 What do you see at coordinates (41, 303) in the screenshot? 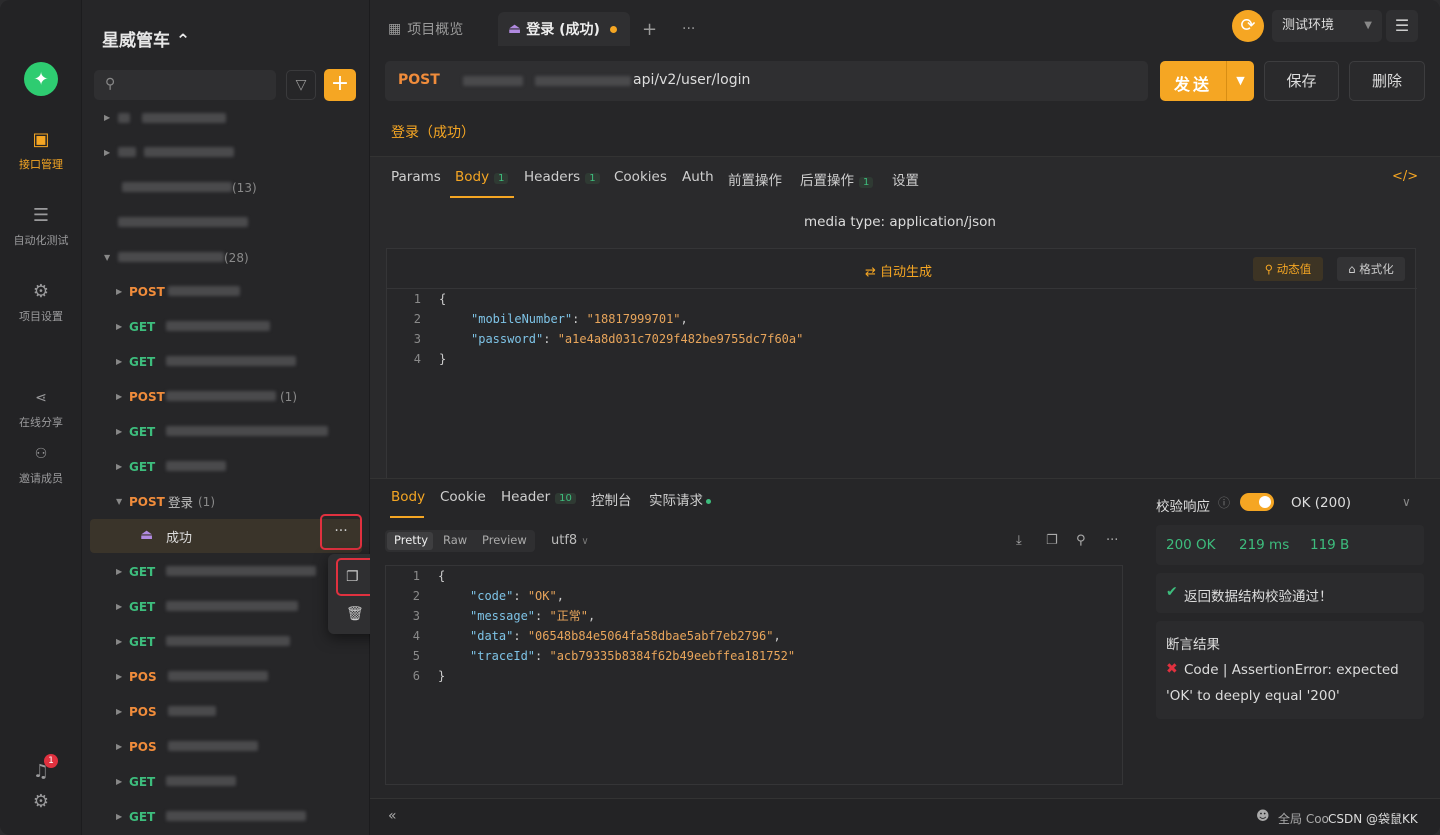
I see `rail-project-settings: ⚙ 项目设置` at bounding box center [41, 303].